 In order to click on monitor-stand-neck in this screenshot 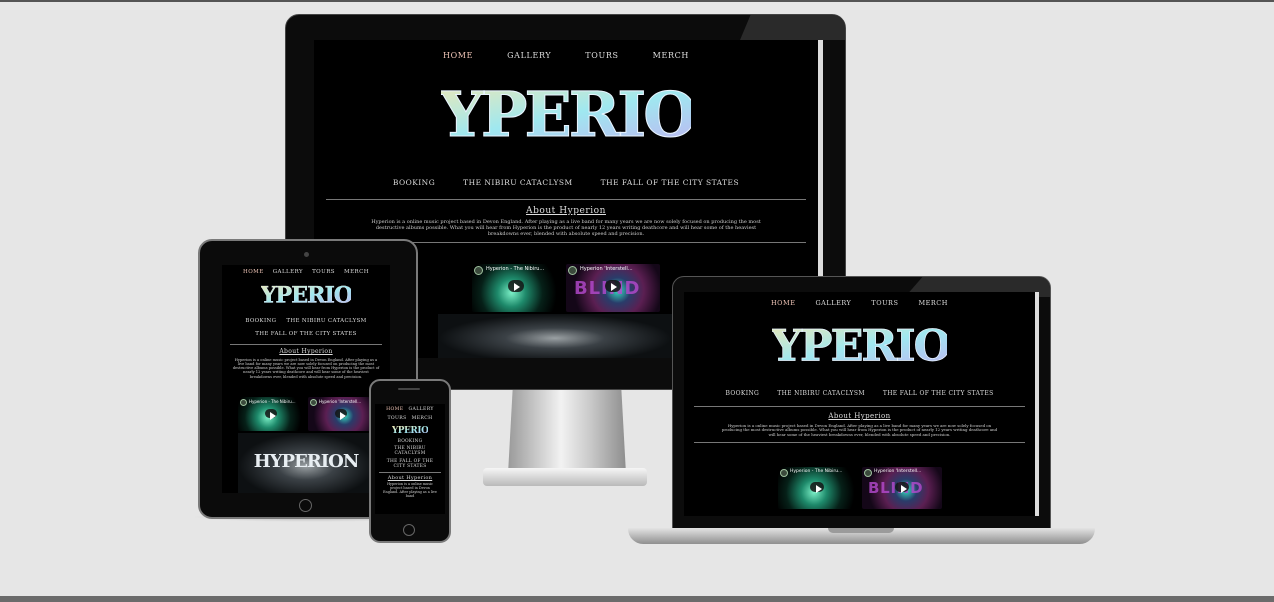, I will do `click(567, 431)`.